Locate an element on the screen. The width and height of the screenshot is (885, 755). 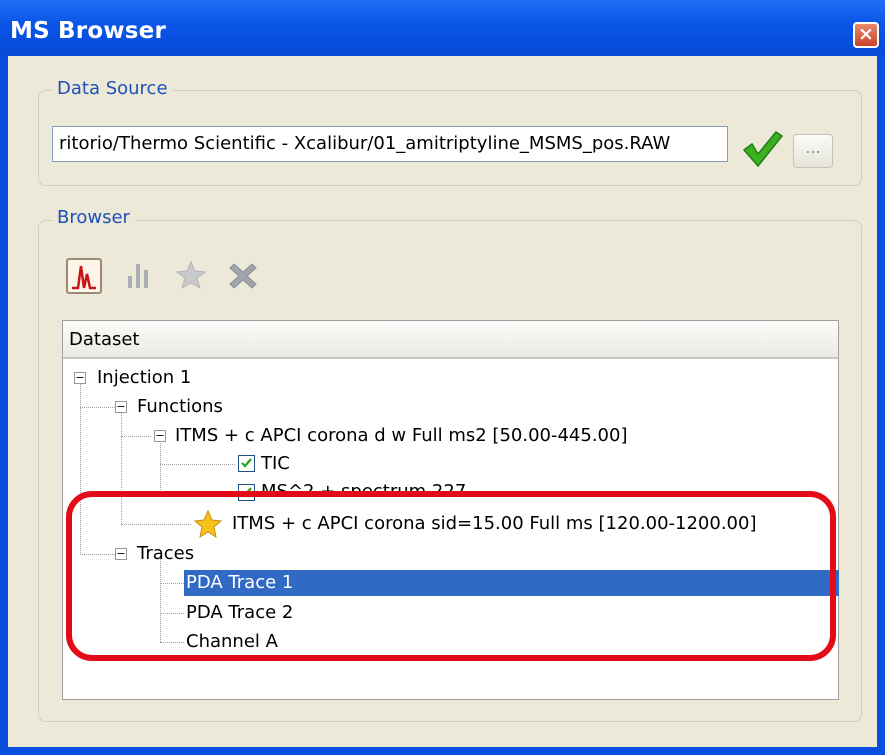
chromatogram-icon is located at coordinates (84, 277).